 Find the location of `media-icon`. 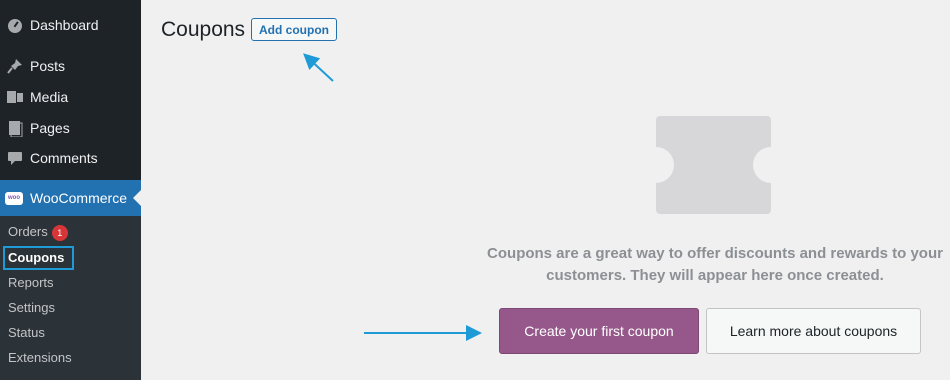

media-icon is located at coordinates (15, 97).